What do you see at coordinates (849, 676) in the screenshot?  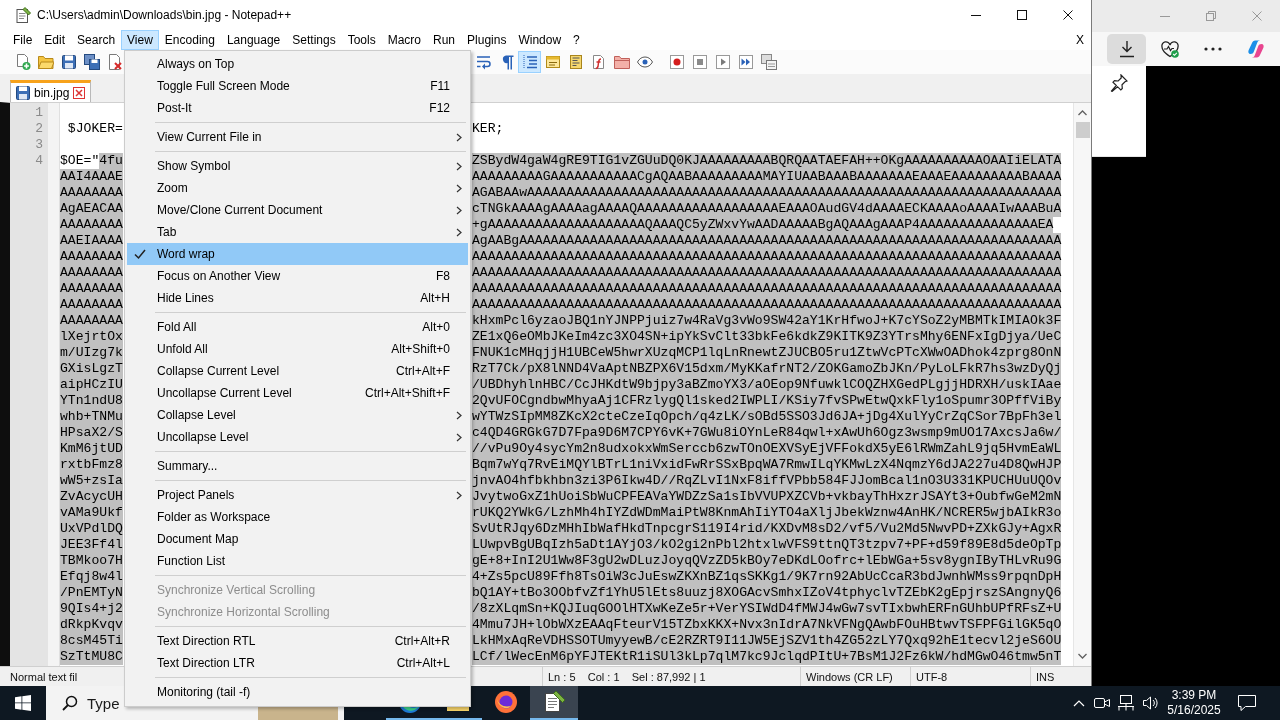 I see `line-ending-label: Windows (CR LF)` at bounding box center [849, 676].